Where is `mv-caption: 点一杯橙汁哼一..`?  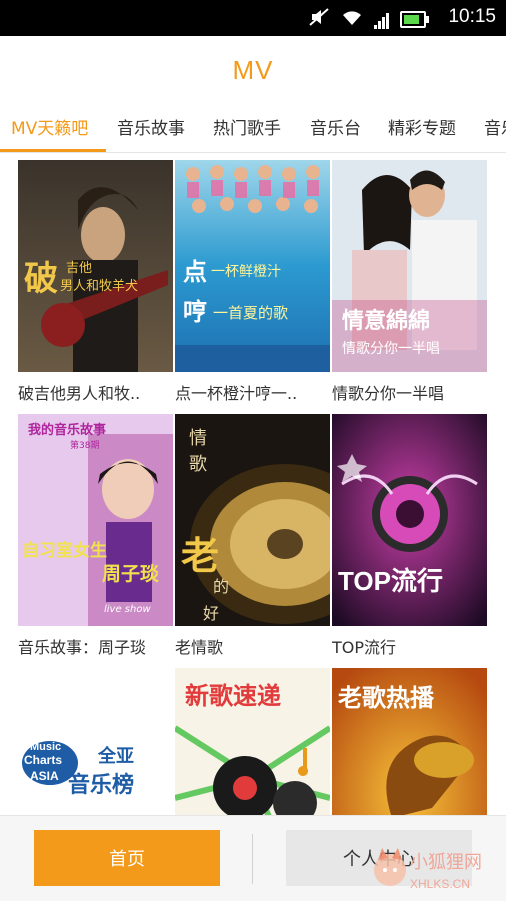
mv-caption: 点一杯橙汁哼一.. is located at coordinates (236, 393).